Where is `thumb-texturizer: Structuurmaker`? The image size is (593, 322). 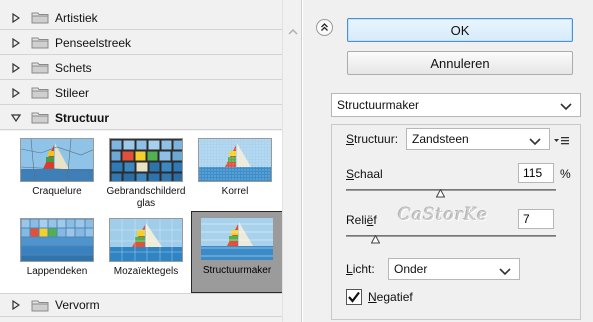
thumb-texturizer: Structuurmaker is located at coordinates (237, 252).